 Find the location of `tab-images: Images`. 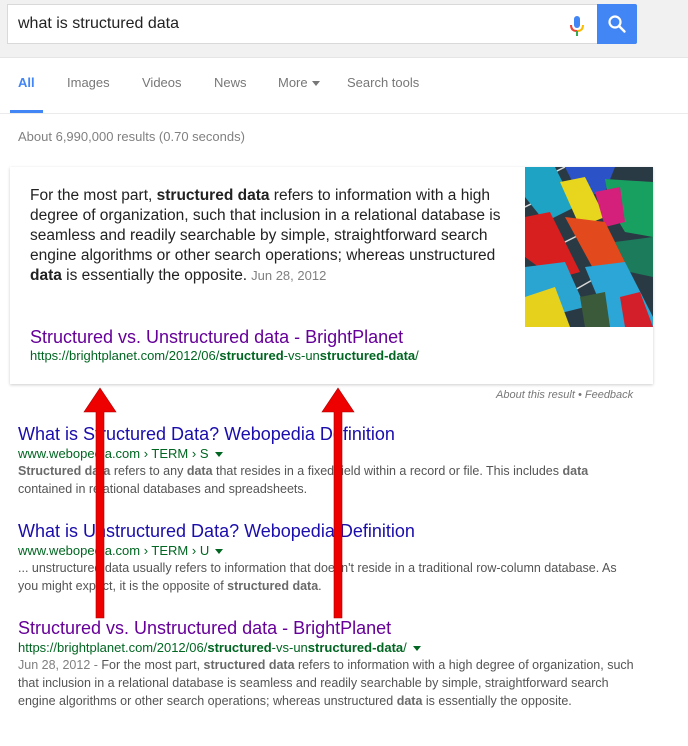

tab-images: Images is located at coordinates (88, 82).